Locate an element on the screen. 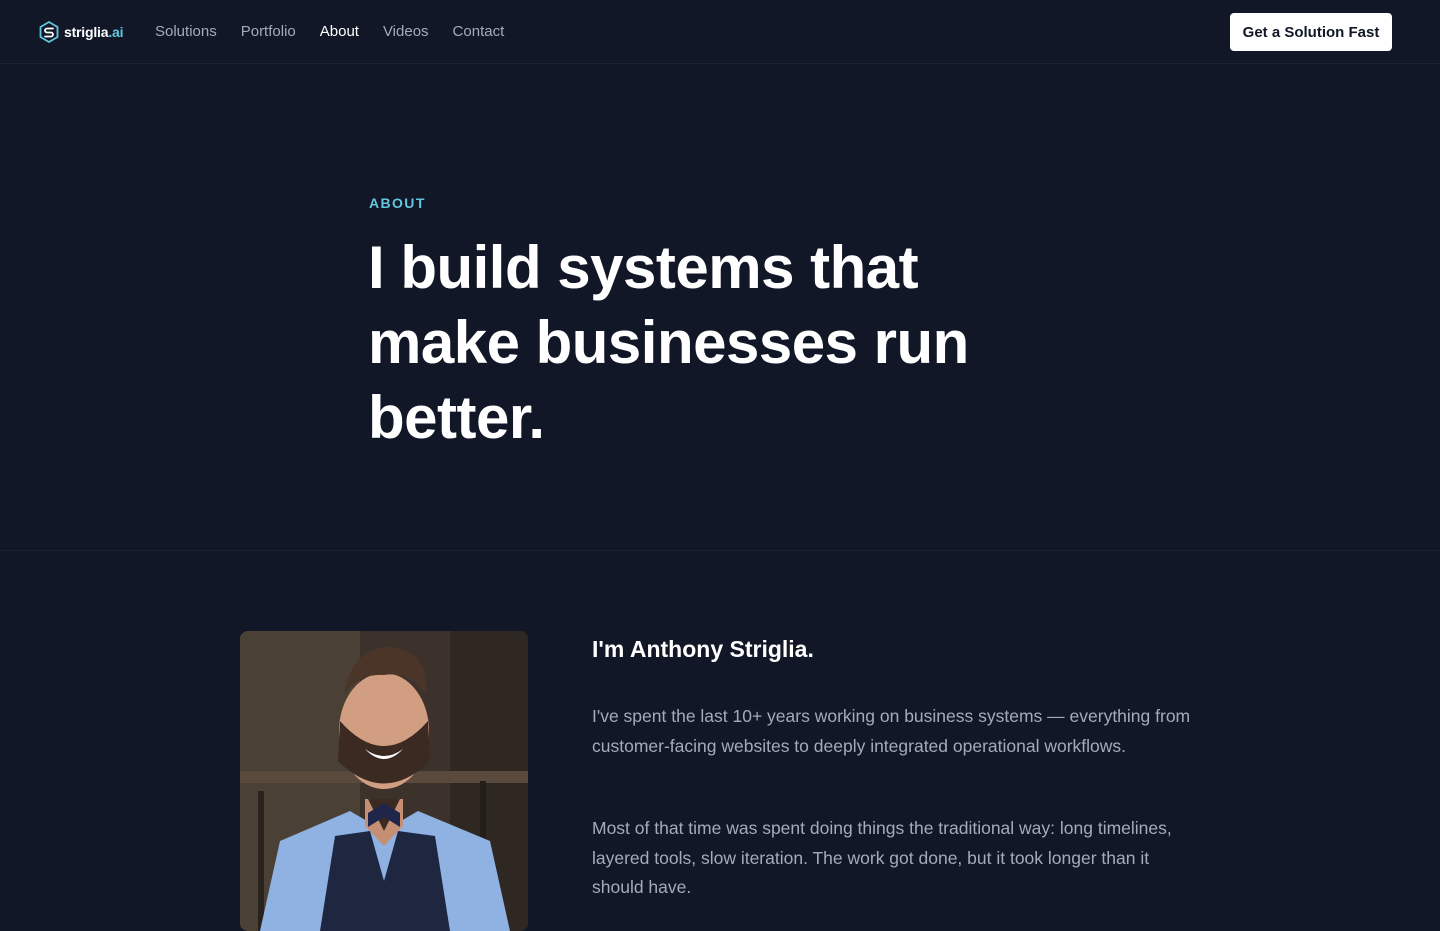 This screenshot has height=931, width=1440. nav-link-portfolio: Portfolio is located at coordinates (268, 32).